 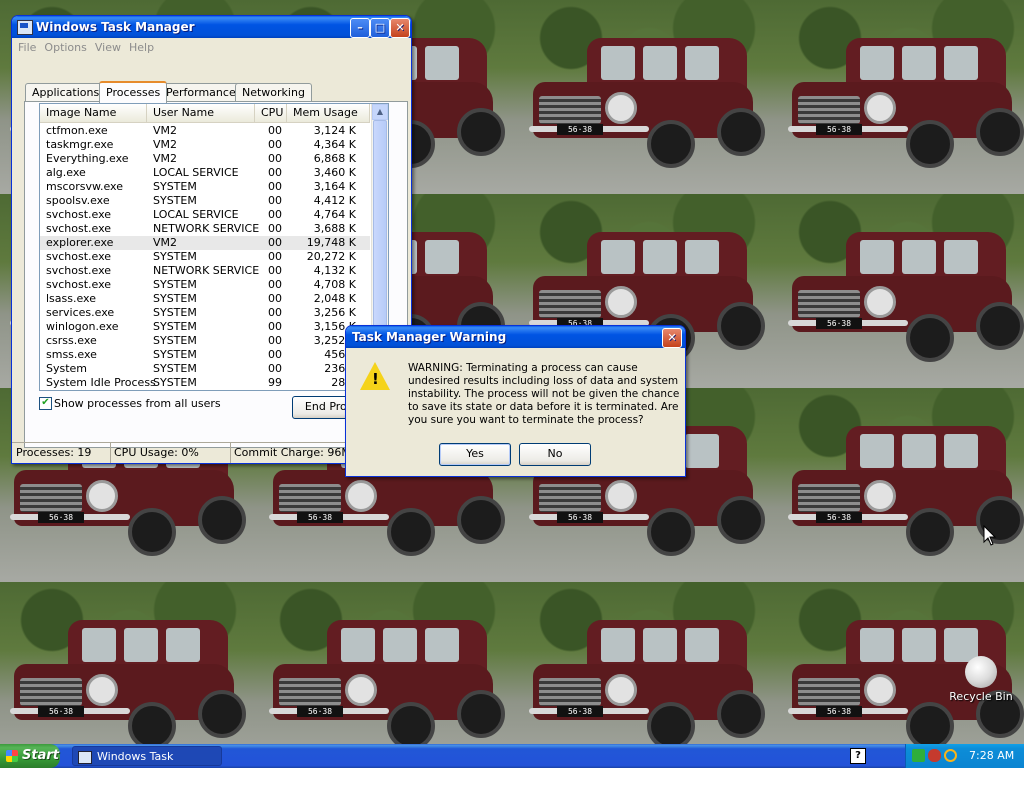 I want to click on table-row: System SYSTEM 00 236 K, so click(x=205, y=369).